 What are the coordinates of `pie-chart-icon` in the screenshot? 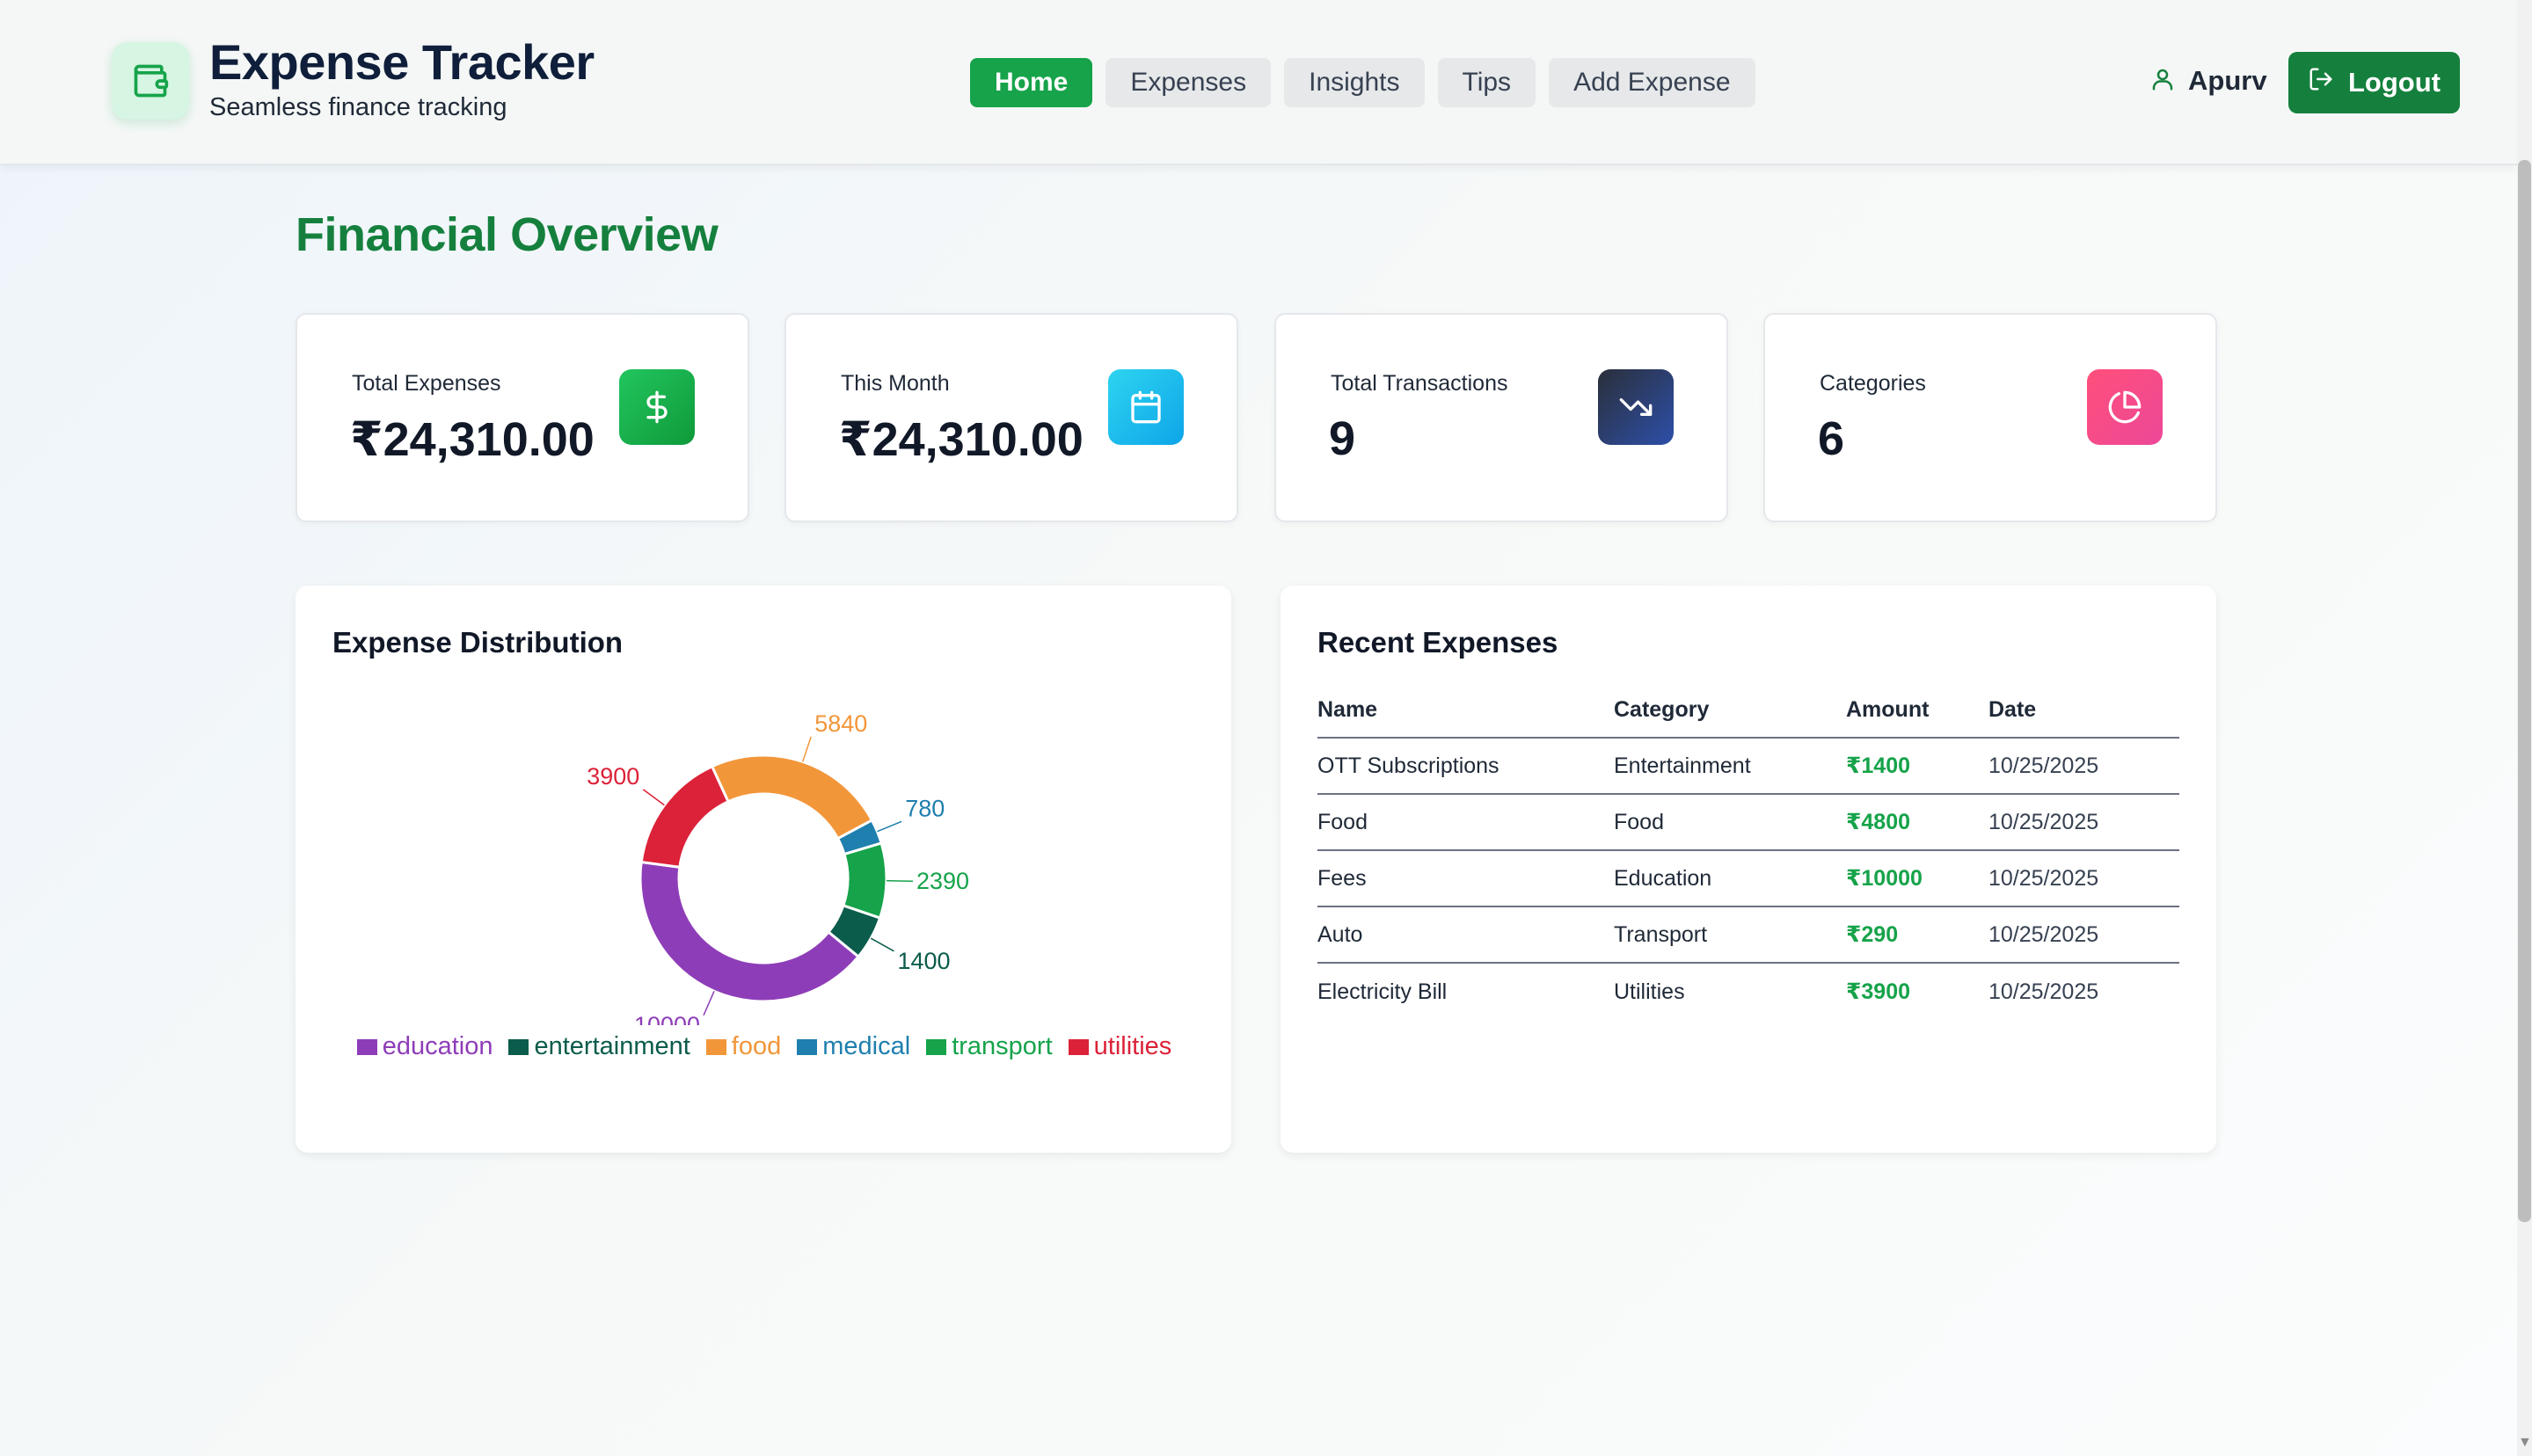 It's located at (2125, 407).